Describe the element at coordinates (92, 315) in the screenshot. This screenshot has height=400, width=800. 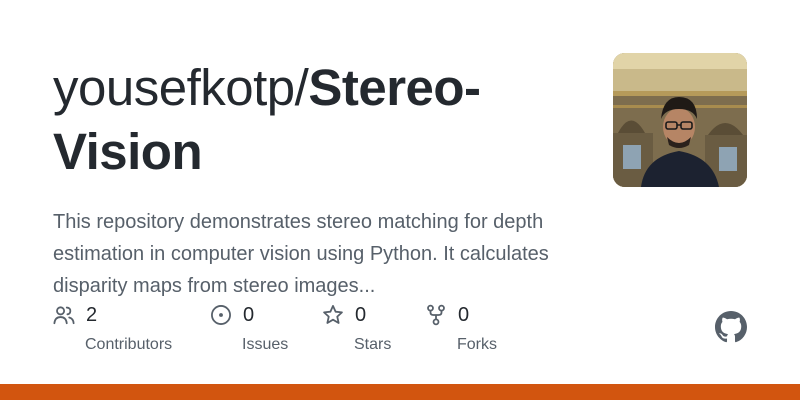
I see `contributors-count: 2` at that location.